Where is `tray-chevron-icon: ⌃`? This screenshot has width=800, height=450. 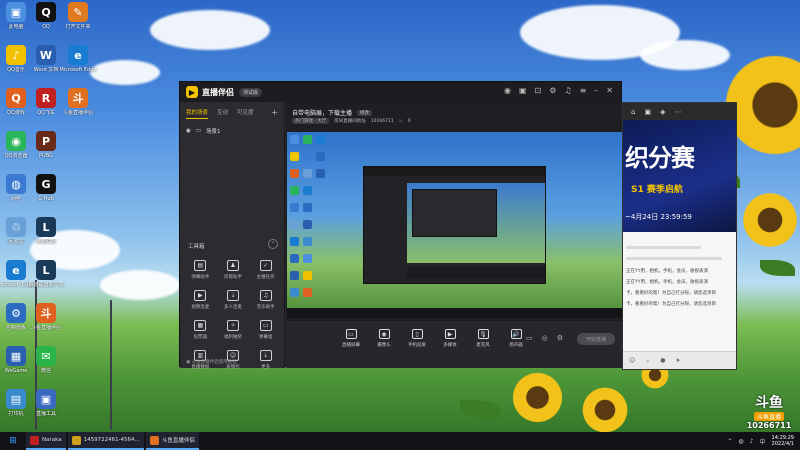
tray-chevron-icon: ⌃ is located at coordinates (729, 441).